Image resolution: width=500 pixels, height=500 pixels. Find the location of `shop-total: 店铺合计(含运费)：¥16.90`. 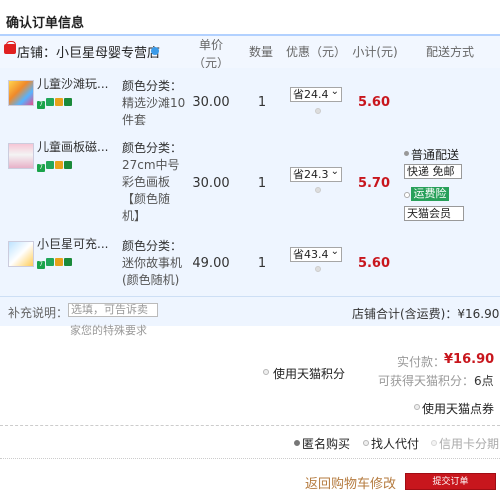

shop-total: 店铺合计(含运费)：¥16.90 is located at coordinates (426, 314).